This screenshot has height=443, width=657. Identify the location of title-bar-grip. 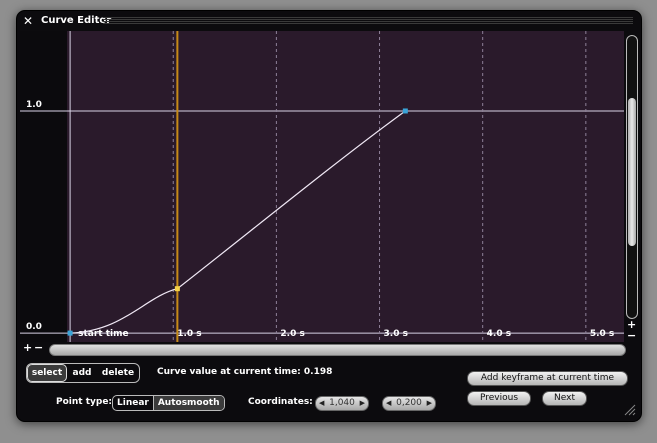
(368, 20).